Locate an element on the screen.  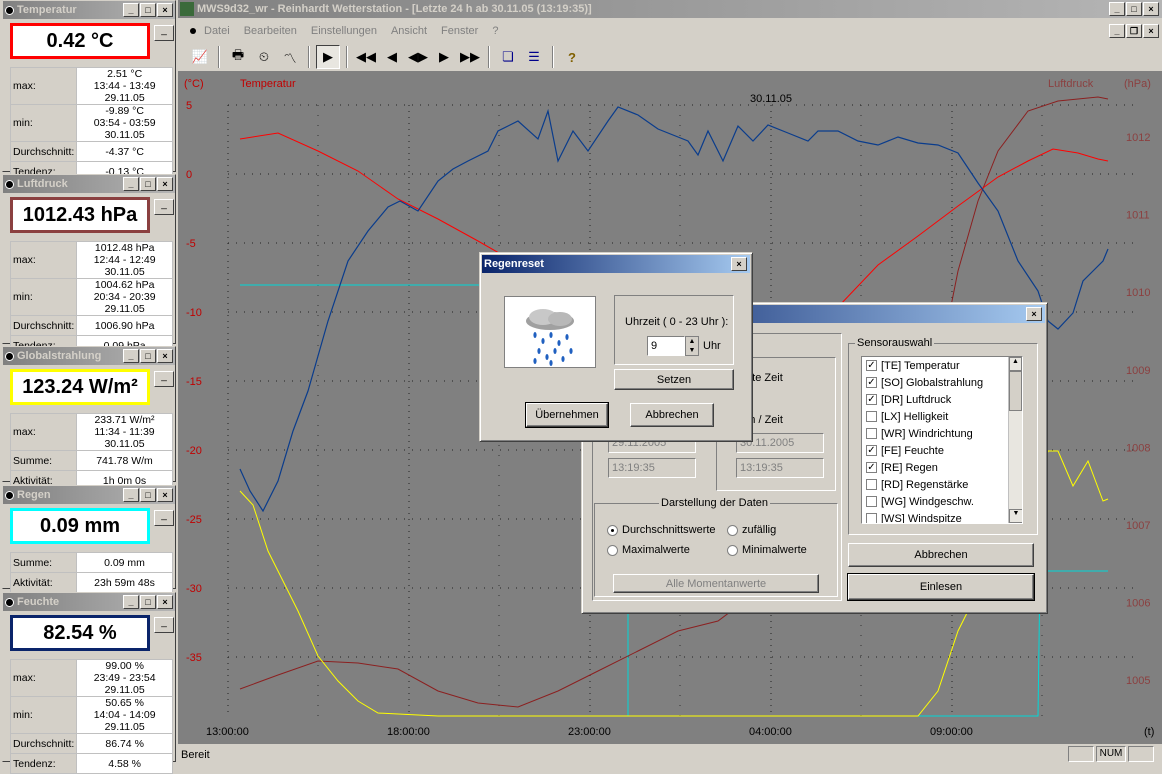
sensor-list-item: [WG] Windgeschw. is located at coordinates (942, 501).